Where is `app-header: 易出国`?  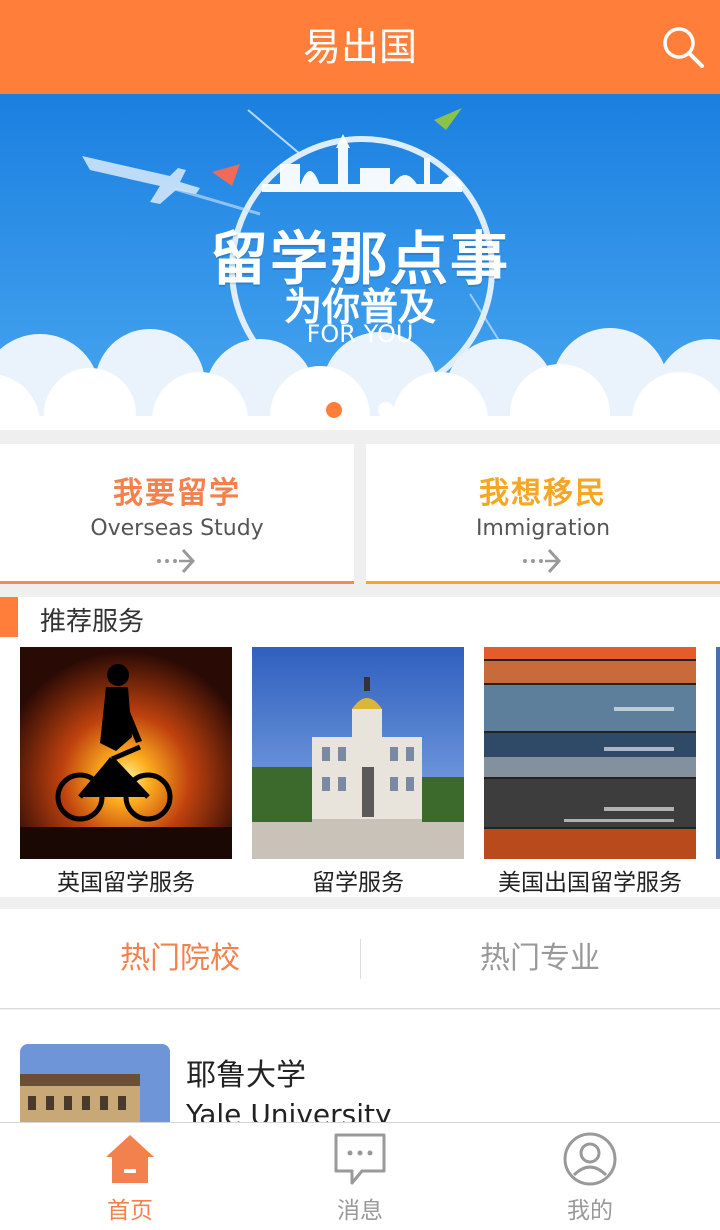 app-header: 易出国 is located at coordinates (360, 47).